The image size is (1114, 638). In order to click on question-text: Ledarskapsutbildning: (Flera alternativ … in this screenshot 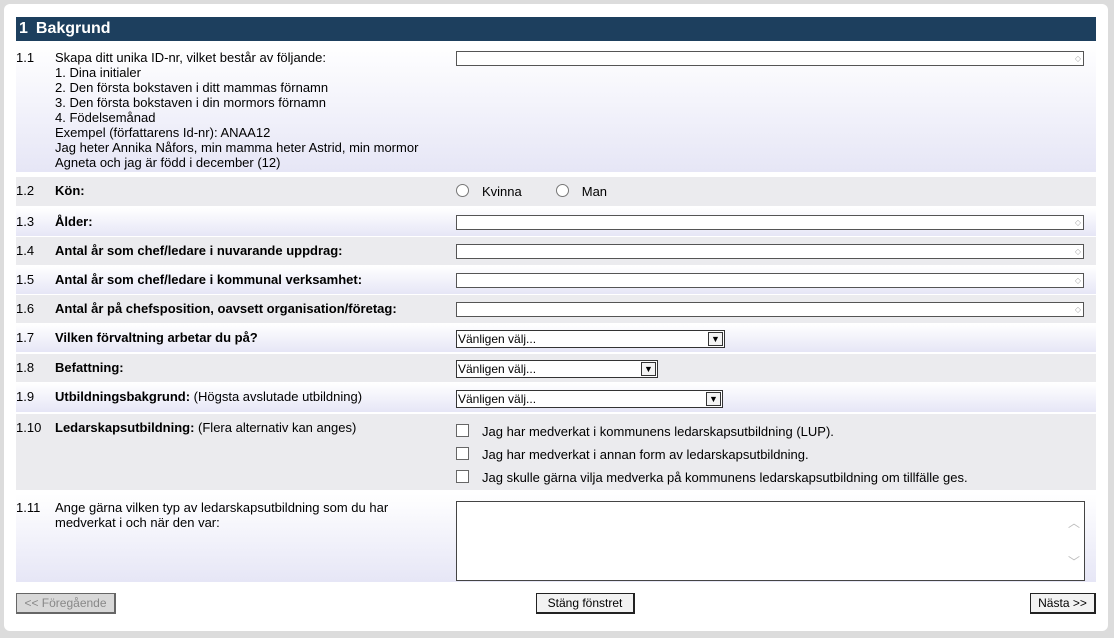, I will do `click(252, 427)`.